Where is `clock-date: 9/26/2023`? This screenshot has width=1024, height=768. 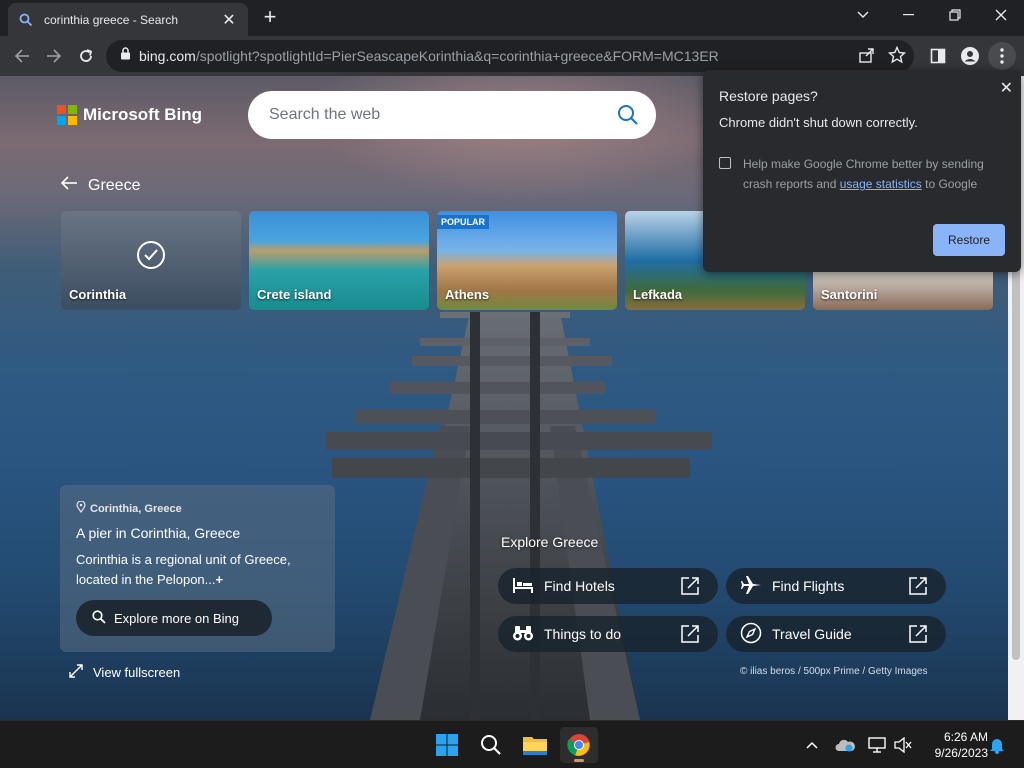 clock-date: 9/26/2023 is located at coordinates (961, 753).